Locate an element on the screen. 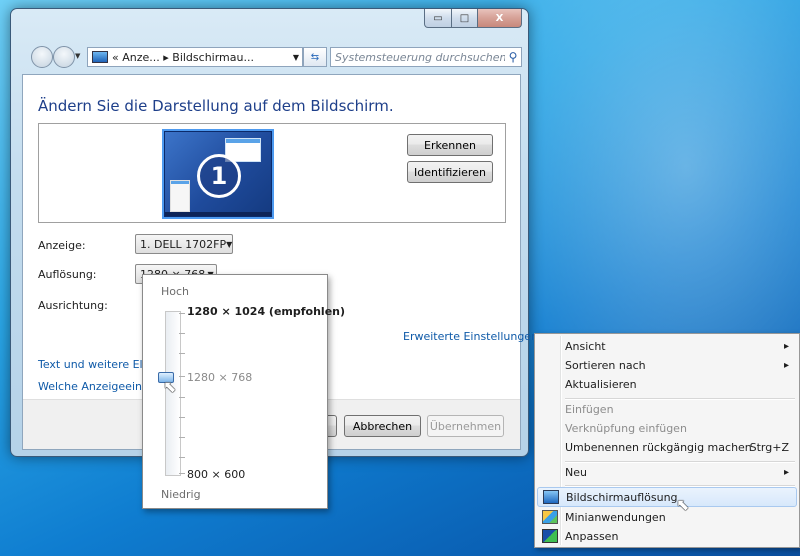 The height and width of the screenshot is (556, 800). menu-item-label: Umbenennen rückgängig machen is located at coordinates (658, 447).